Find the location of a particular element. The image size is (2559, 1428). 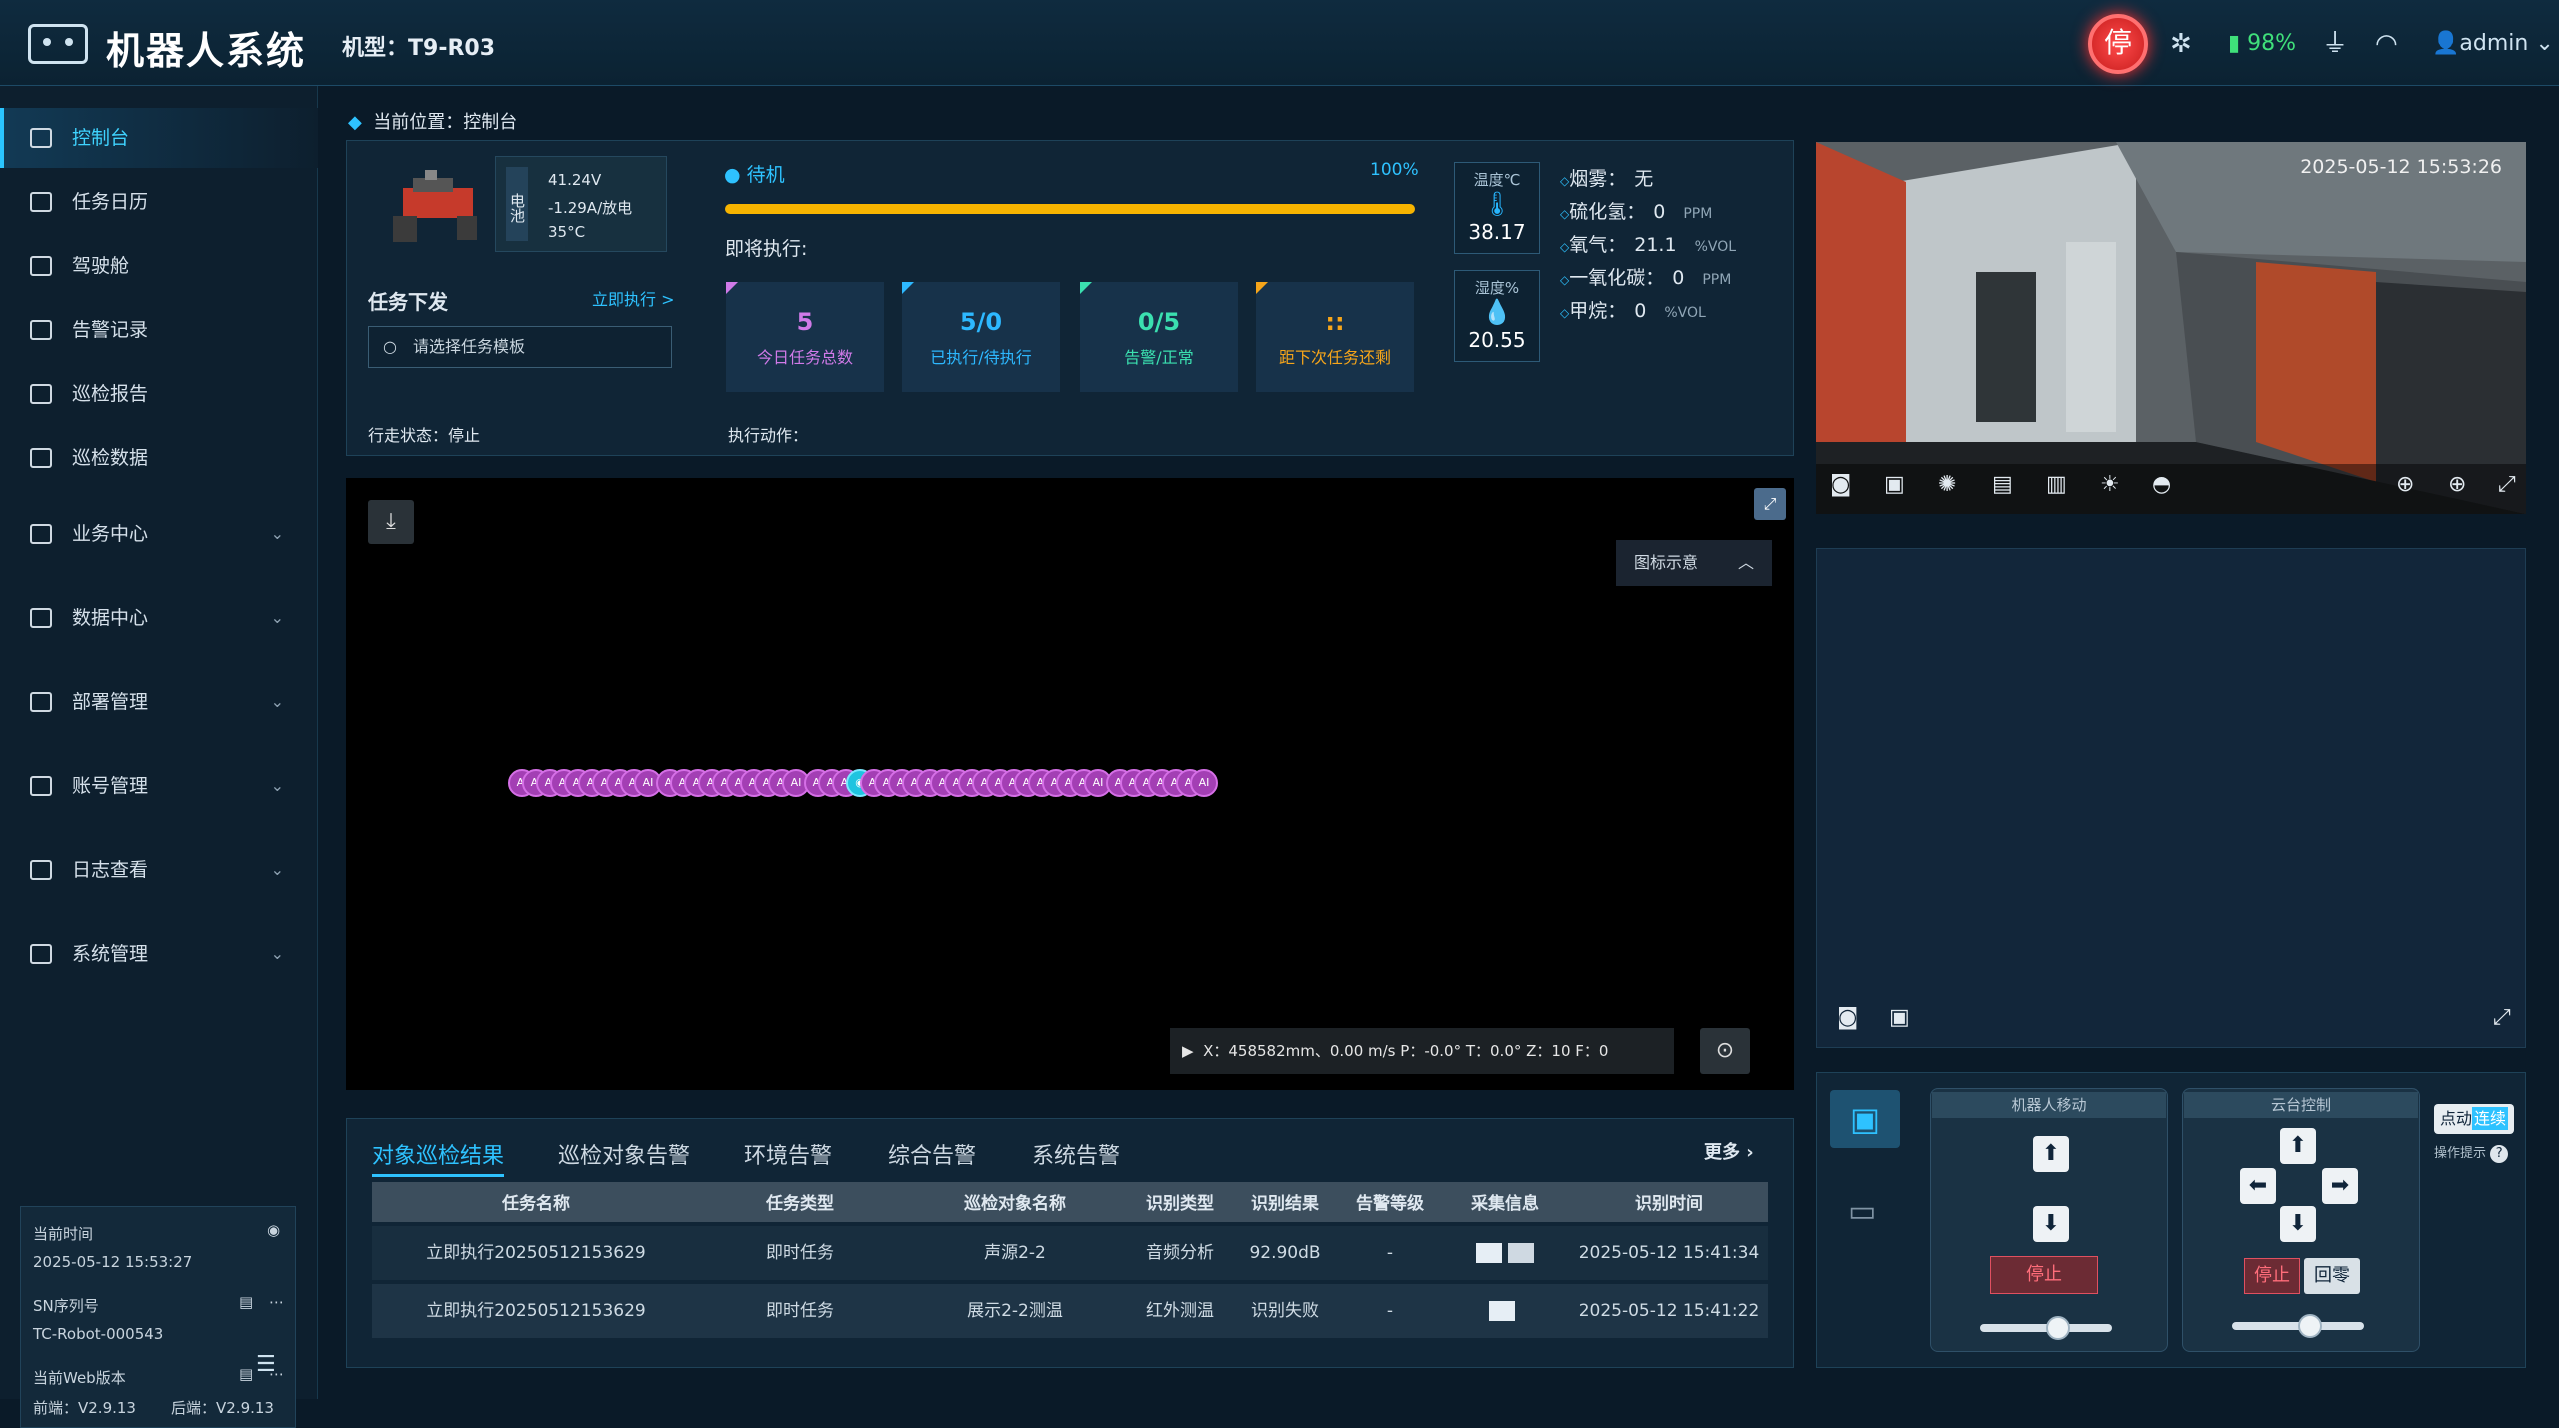

sidebar-item-1: 任务日历 is located at coordinates (159, 202).